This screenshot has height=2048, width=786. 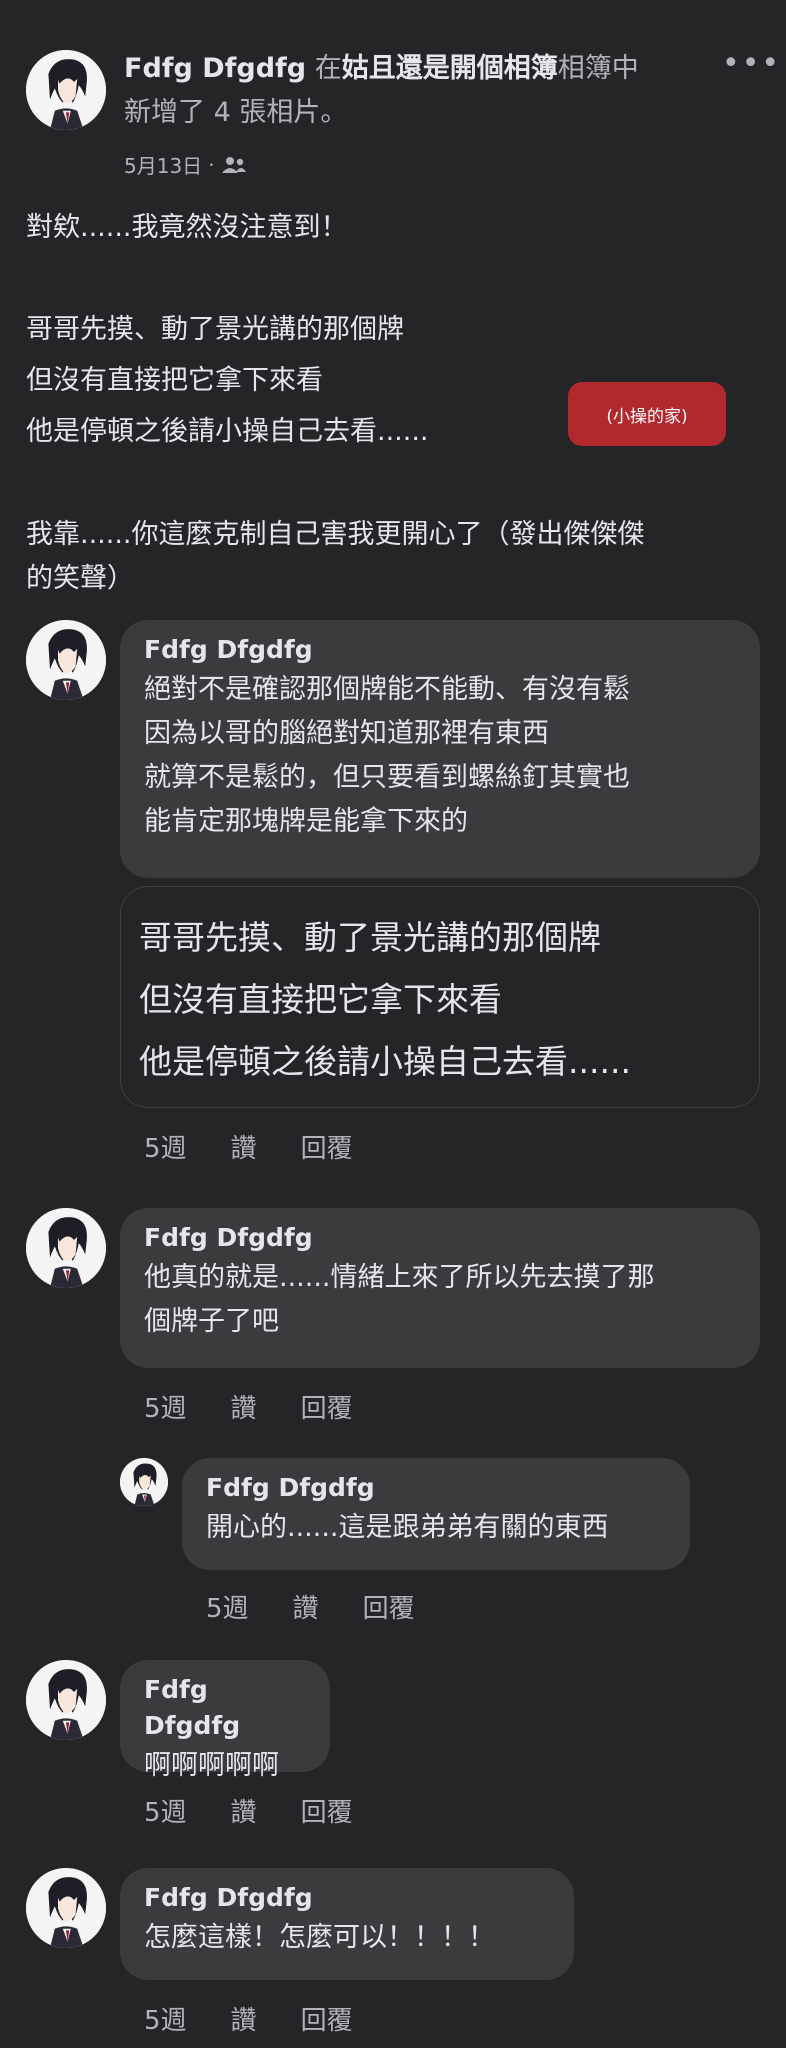 What do you see at coordinates (407, 1527) in the screenshot?
I see `reply-line: 開心的......這是跟弟弟有關的東西` at bounding box center [407, 1527].